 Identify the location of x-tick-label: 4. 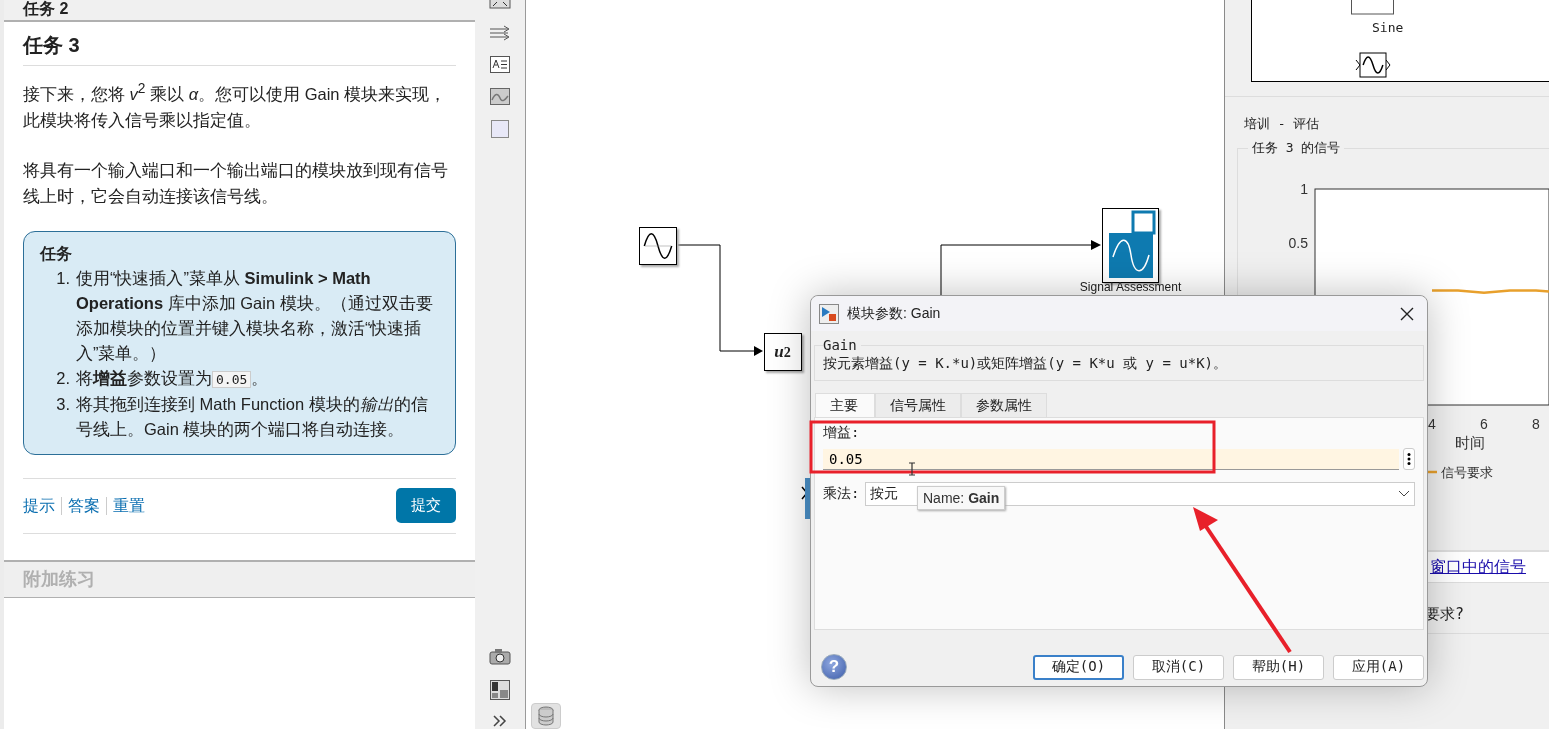
(1432, 424).